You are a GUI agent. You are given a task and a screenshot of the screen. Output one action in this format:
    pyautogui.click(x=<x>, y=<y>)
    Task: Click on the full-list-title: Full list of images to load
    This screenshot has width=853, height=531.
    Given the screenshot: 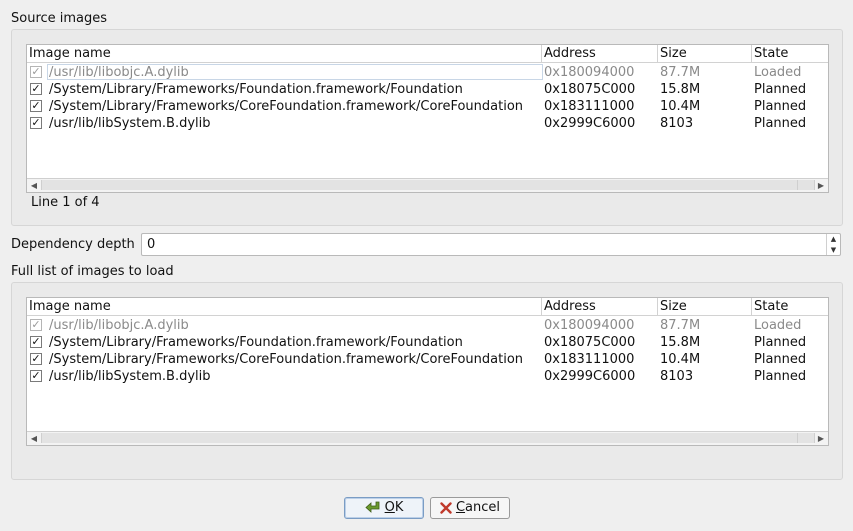 What is the action you would take?
    pyautogui.click(x=92, y=271)
    